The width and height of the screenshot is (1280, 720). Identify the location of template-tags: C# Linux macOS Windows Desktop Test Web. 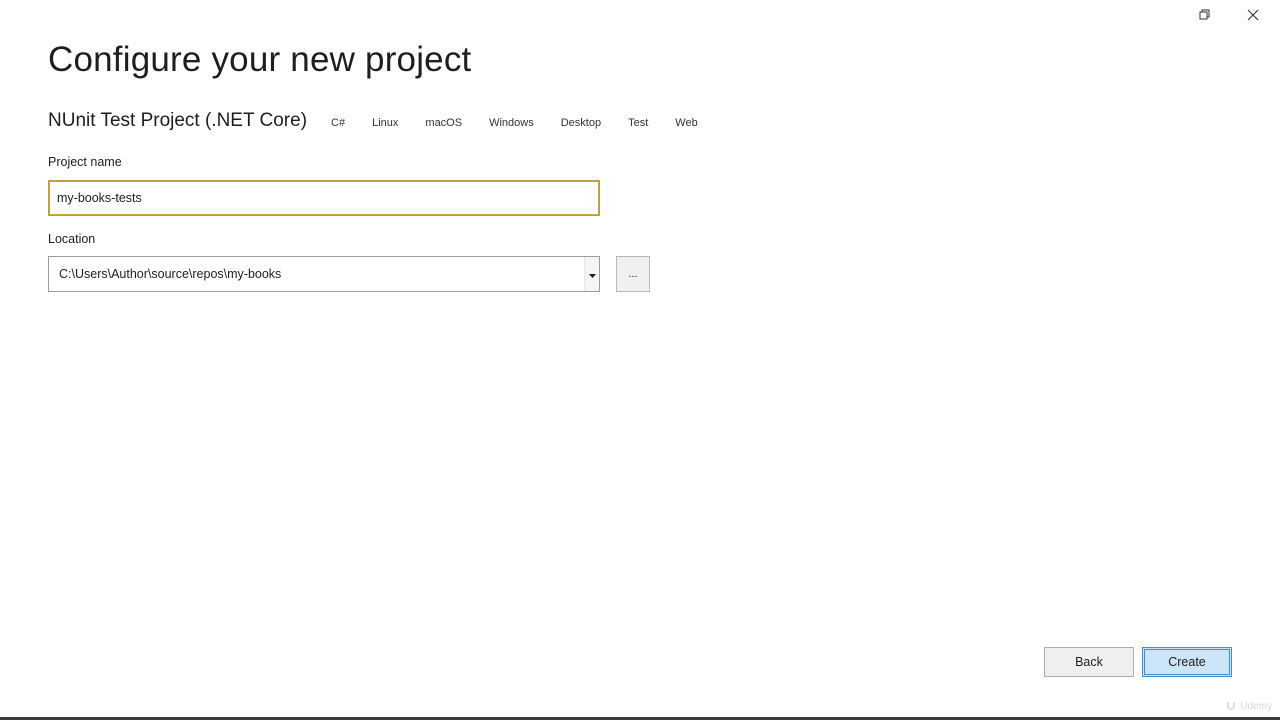
(514, 123).